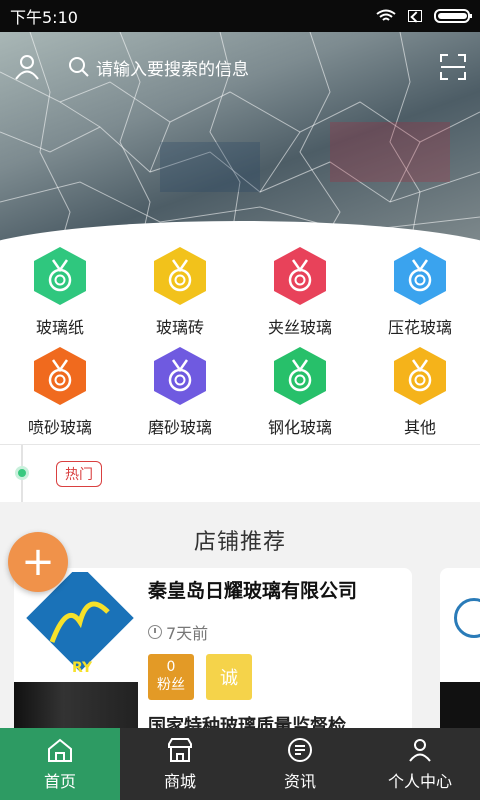 The image size is (480, 800). What do you see at coordinates (420, 750) in the screenshot?
I see `user-center-icon` at bounding box center [420, 750].